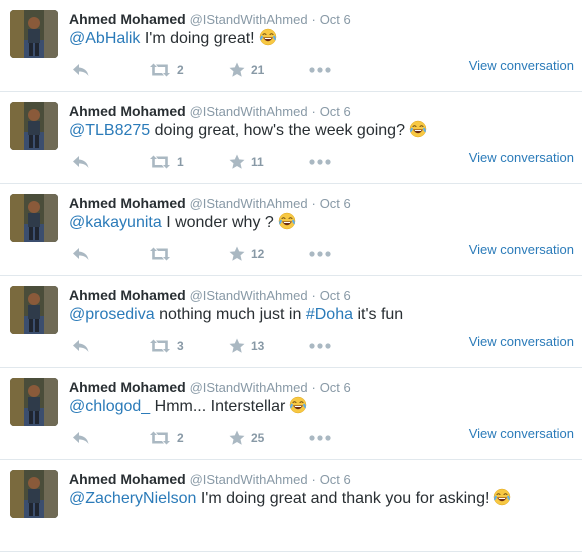 This screenshot has width=582, height=552. What do you see at coordinates (220, 222) in the screenshot?
I see `tweet-body: I wonder why ?` at bounding box center [220, 222].